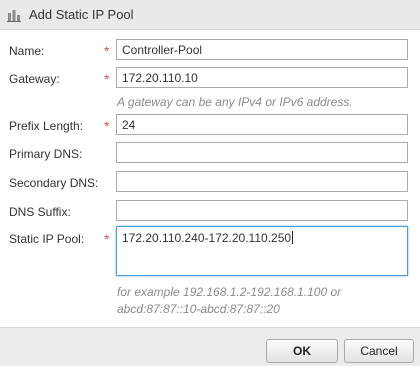 Image resolution: width=420 pixels, height=366 pixels. What do you see at coordinates (54, 183) in the screenshot?
I see `secondary-dns-label: Secondary DNS:` at bounding box center [54, 183].